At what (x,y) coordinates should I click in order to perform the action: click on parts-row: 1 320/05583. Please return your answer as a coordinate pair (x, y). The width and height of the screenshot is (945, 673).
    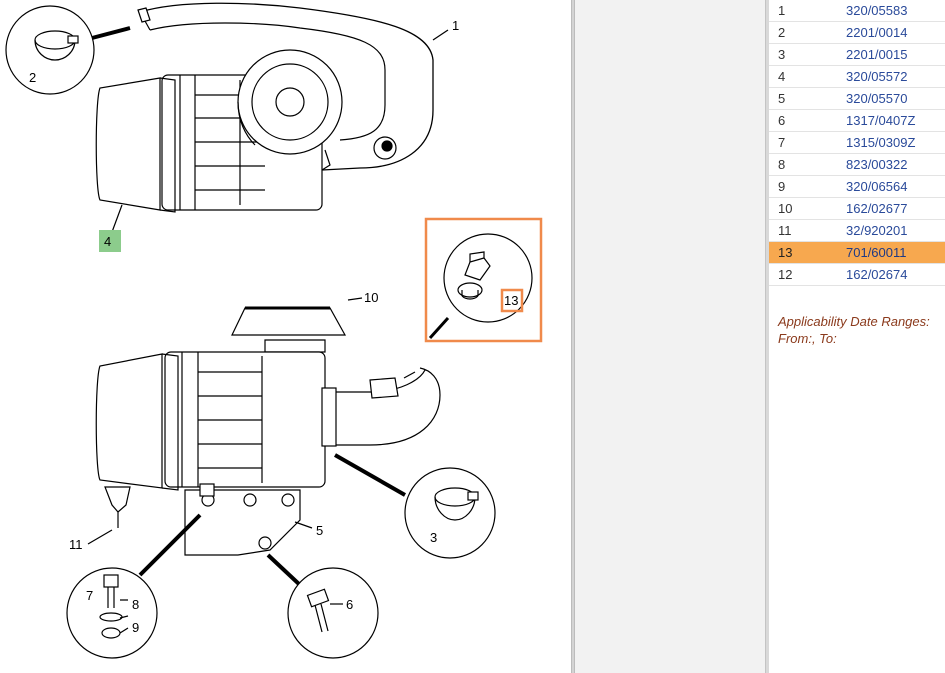
    Looking at the image, I should click on (857, 11).